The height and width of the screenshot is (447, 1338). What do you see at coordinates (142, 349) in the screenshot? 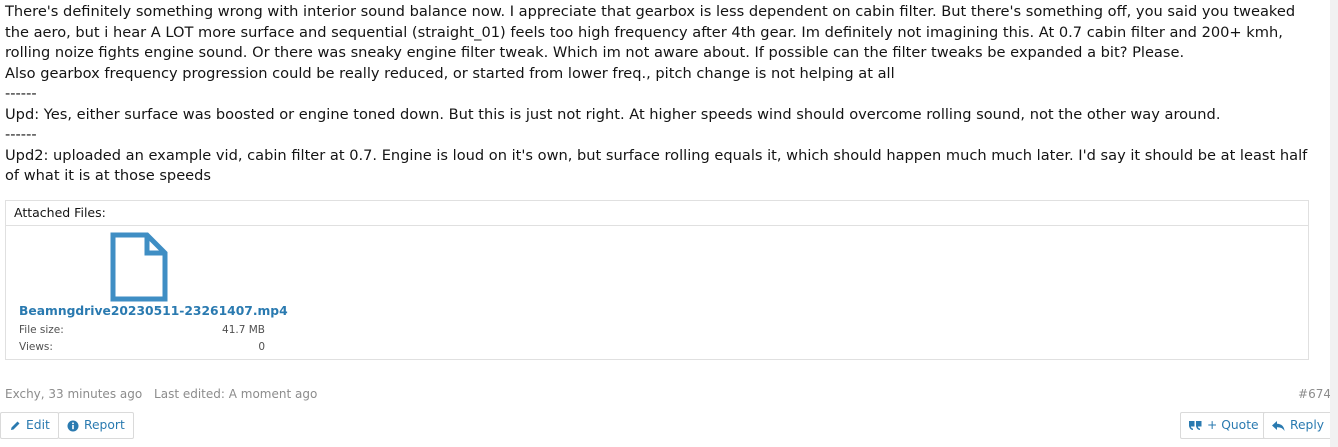
I see `views-row: Views: 0` at bounding box center [142, 349].